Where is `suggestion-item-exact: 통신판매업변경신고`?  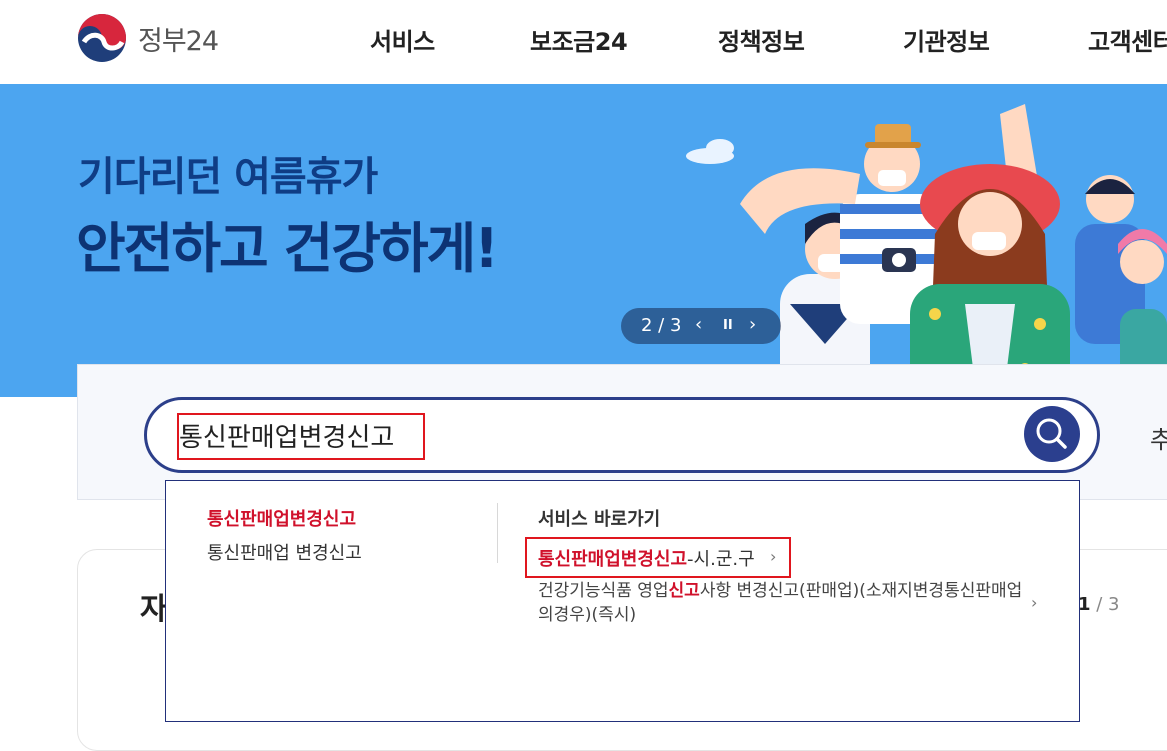 suggestion-item-exact: 통신판매업변경신고 is located at coordinates (281, 518).